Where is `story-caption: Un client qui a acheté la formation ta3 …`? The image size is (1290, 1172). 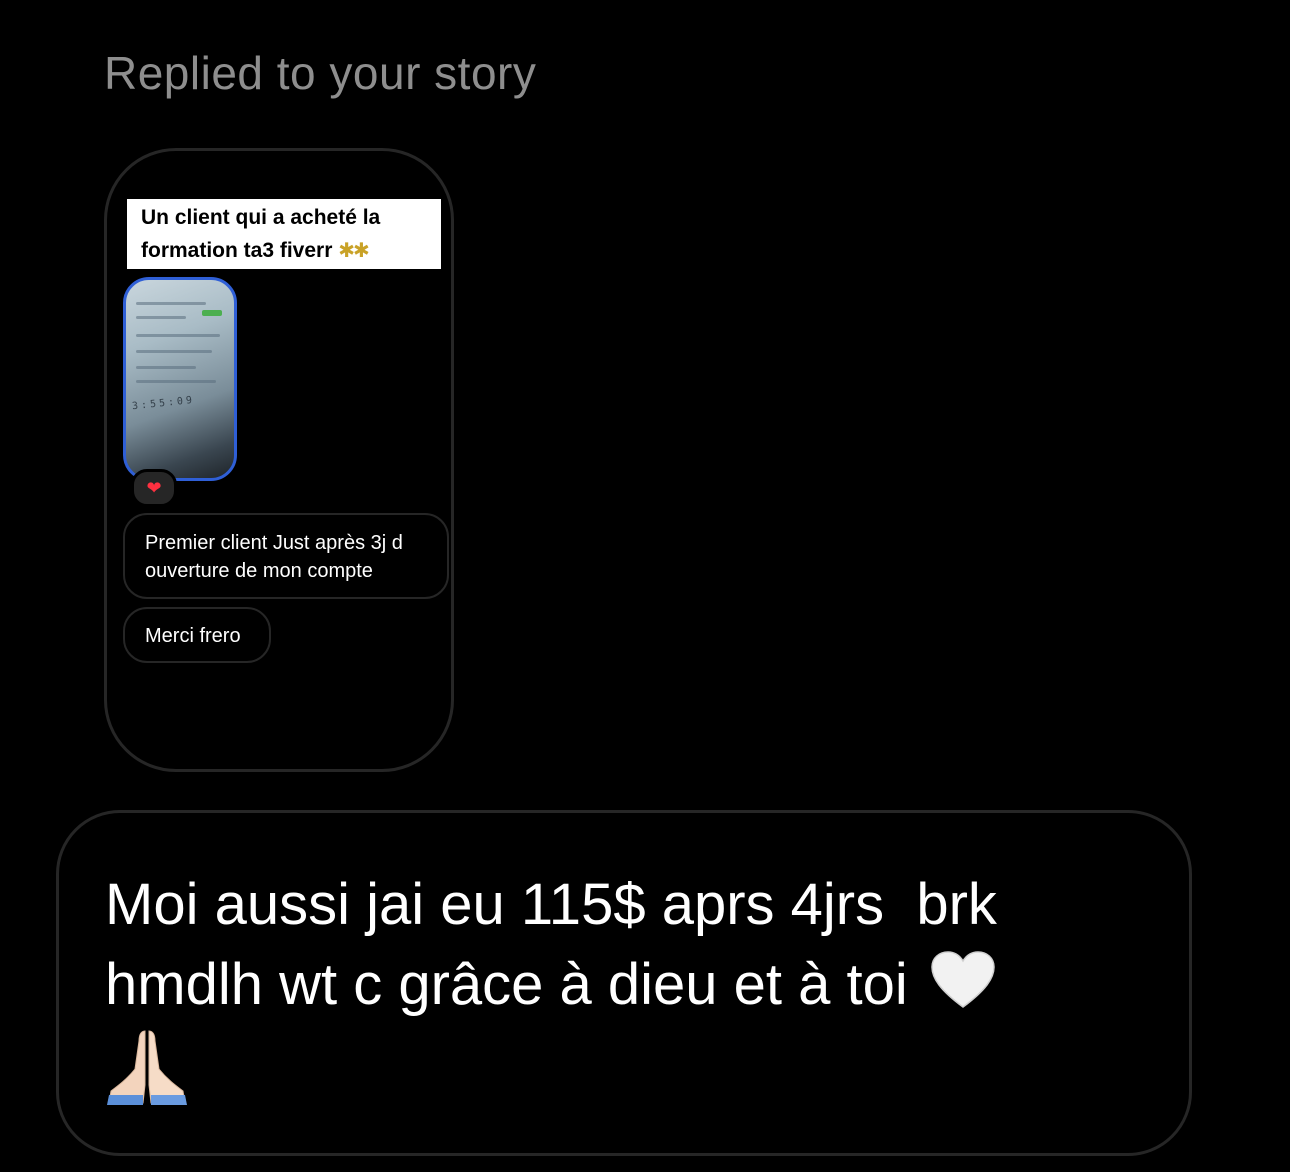
story-caption: Un client qui a acheté la formation ta3 … is located at coordinates (284, 234).